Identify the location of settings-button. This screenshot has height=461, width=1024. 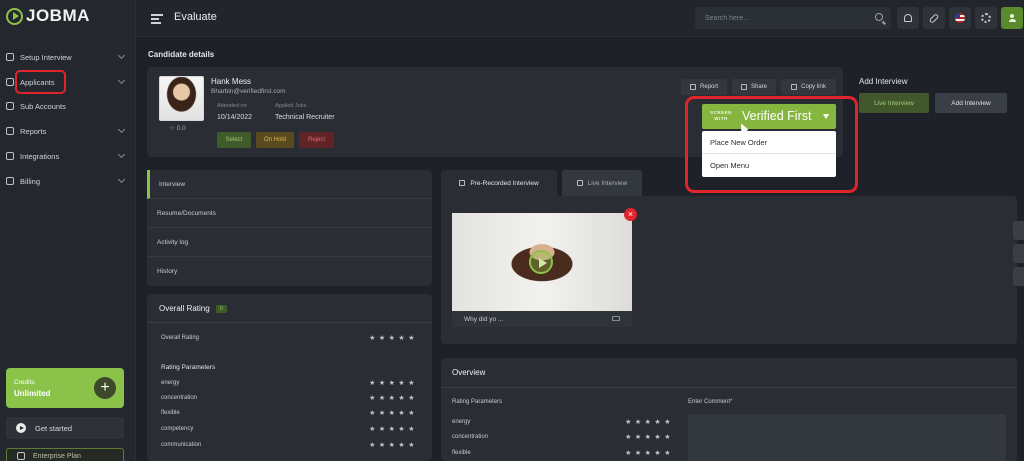
(986, 18).